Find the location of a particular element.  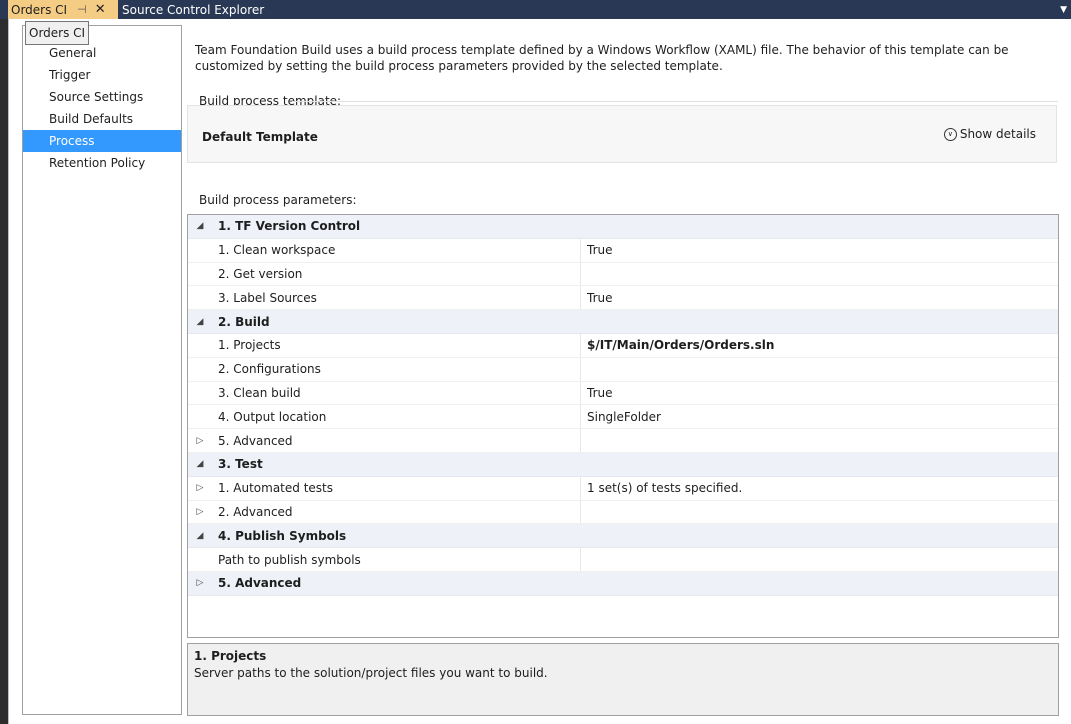

category-row: ◢ 1. TF Version Control is located at coordinates (623, 227).